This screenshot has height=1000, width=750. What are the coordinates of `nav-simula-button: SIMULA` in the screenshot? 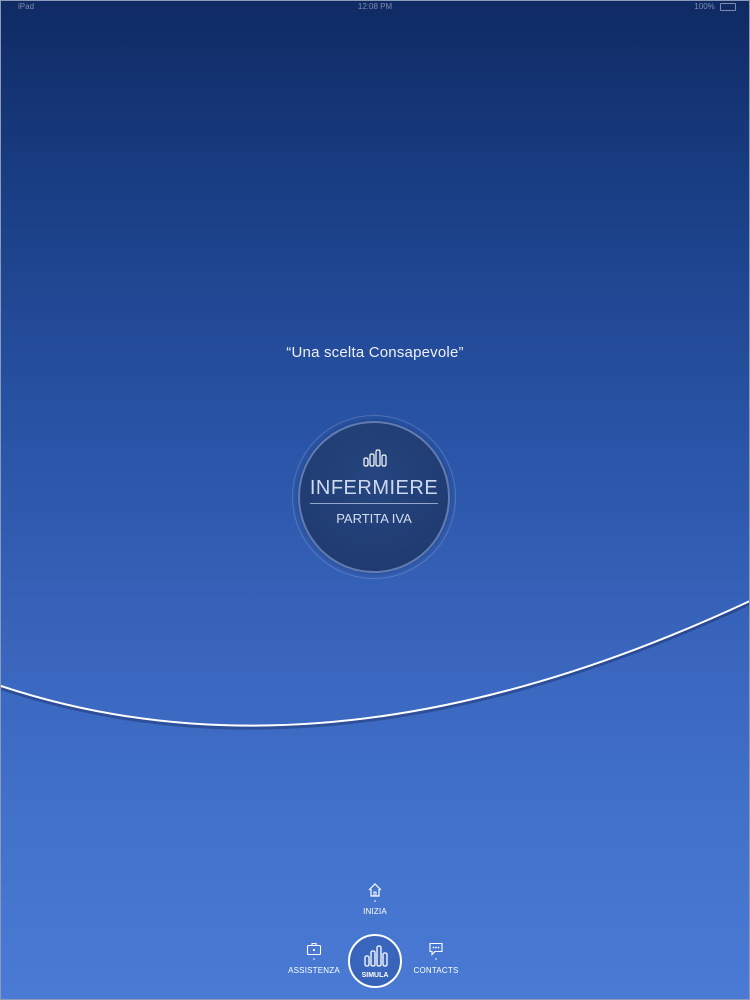 It's located at (375, 961).